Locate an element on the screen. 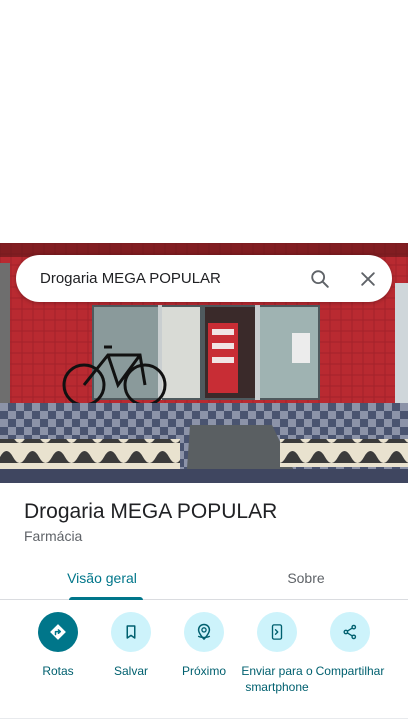 The height and width of the screenshot is (726, 408). search-icon is located at coordinates (320, 278).